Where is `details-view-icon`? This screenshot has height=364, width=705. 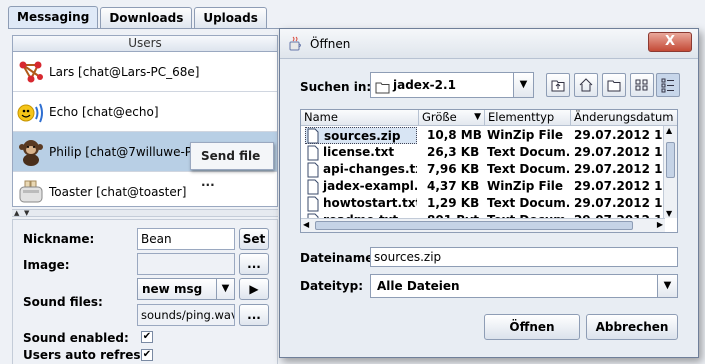 details-view-icon is located at coordinates (667, 85).